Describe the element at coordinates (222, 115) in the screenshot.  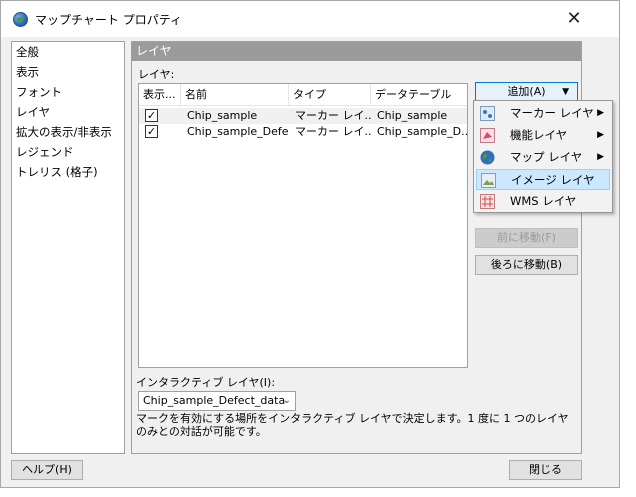
I see `row-name: Chip_sample` at that location.